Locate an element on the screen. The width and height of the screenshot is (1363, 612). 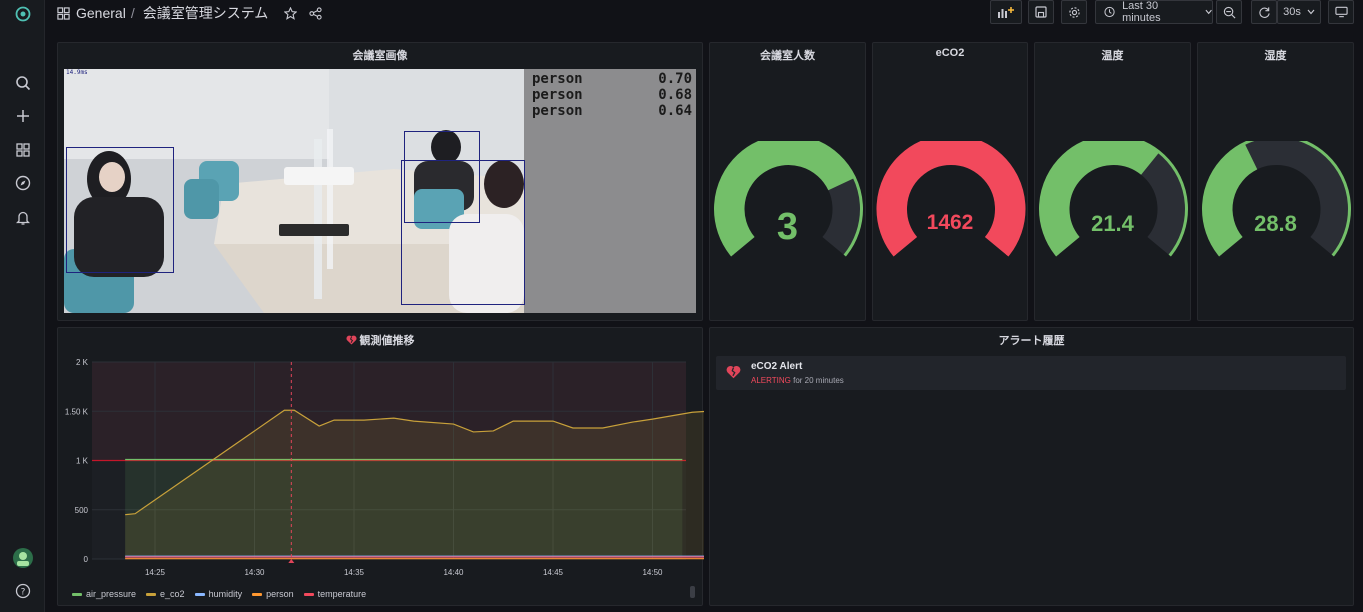
refresh-interval-label: 30s is located at coordinates (1292, 12).